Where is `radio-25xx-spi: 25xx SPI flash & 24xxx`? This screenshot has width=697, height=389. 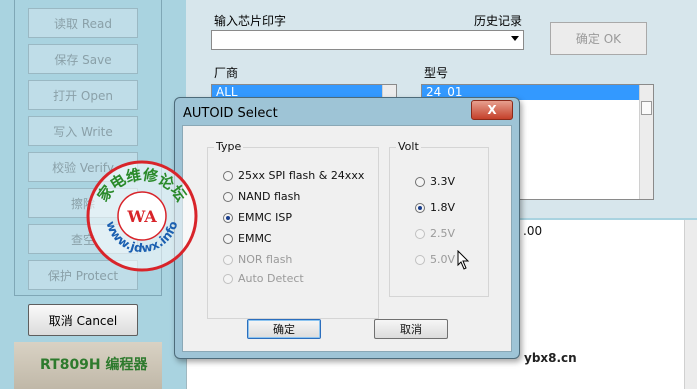 radio-25xx-spi: 25xx SPI flash & 24xxx is located at coordinates (293, 175).